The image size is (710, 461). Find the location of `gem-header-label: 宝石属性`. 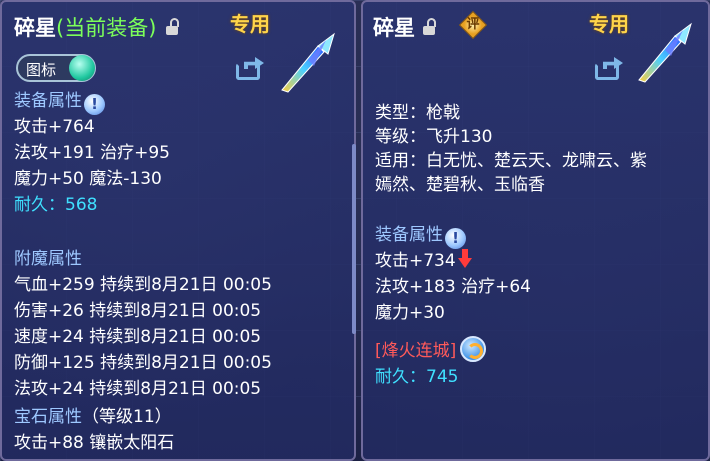

gem-header-label: 宝石属性 is located at coordinates (48, 417).